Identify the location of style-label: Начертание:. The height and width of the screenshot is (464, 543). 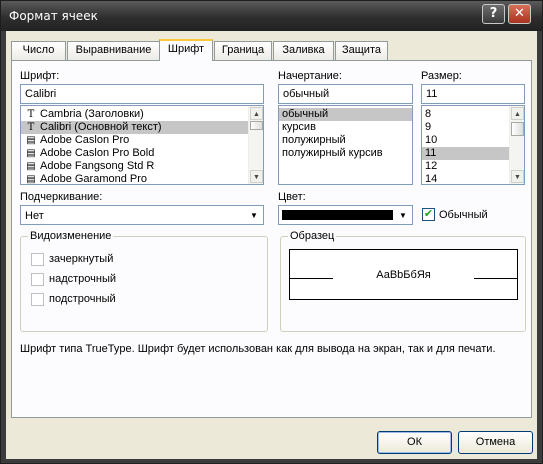
(310, 76).